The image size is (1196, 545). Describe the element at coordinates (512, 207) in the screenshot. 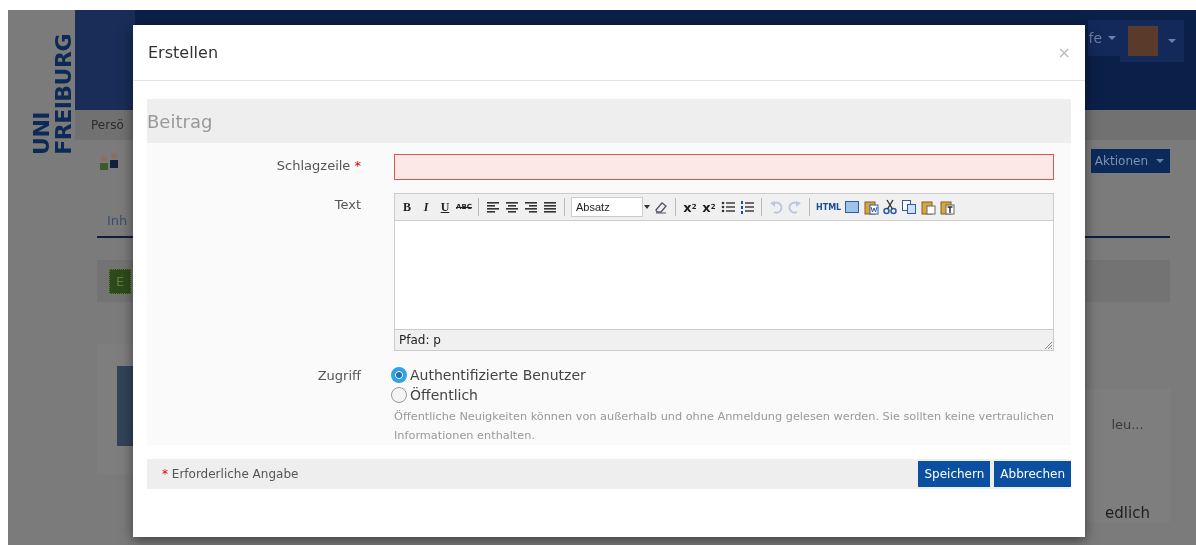

I see `align-center-icon` at that location.